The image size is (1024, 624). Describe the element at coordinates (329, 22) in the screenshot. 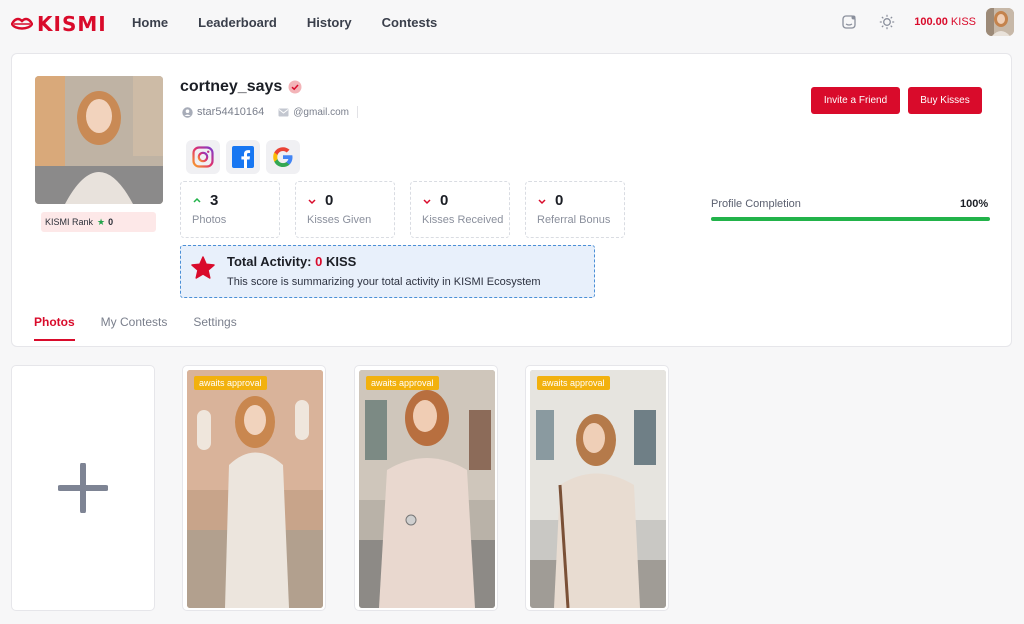

I see `nav-history: History` at that location.